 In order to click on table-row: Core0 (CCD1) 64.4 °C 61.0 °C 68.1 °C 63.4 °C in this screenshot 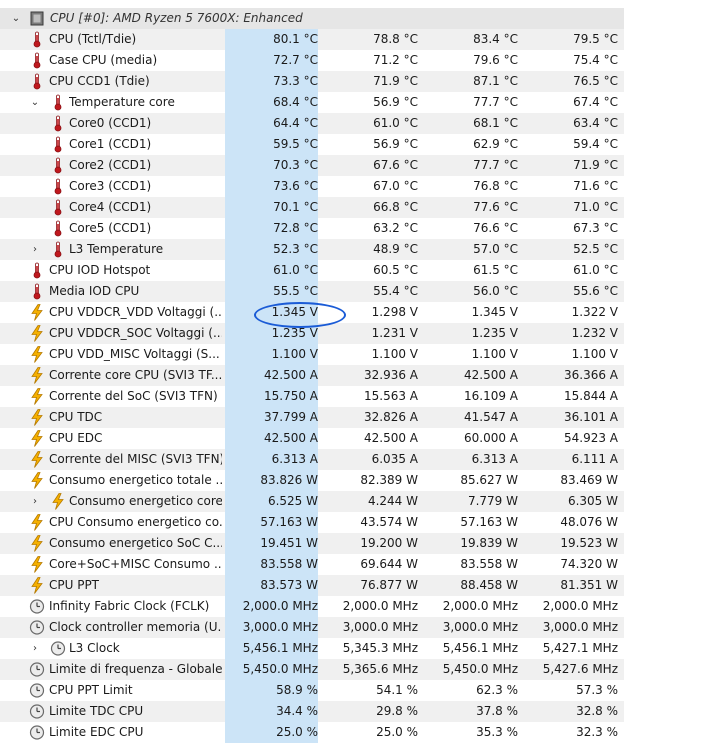, I will do `click(312, 123)`.